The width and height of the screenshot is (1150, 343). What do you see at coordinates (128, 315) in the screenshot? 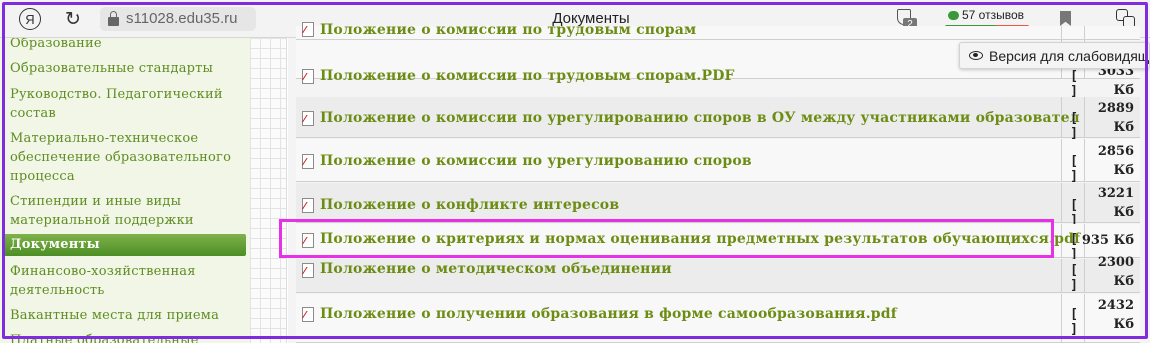
I see `sidebar-item-vacancies: Вакантные места для приема` at bounding box center [128, 315].